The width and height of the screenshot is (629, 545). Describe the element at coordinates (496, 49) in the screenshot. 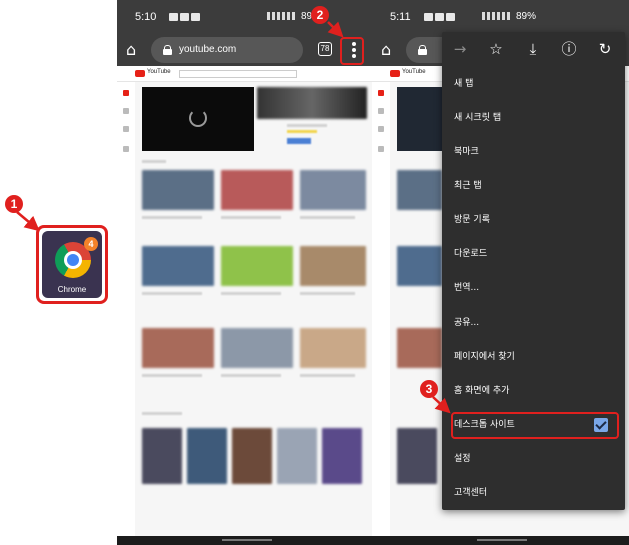

I see `bookmark-star-icon: ☆` at that location.